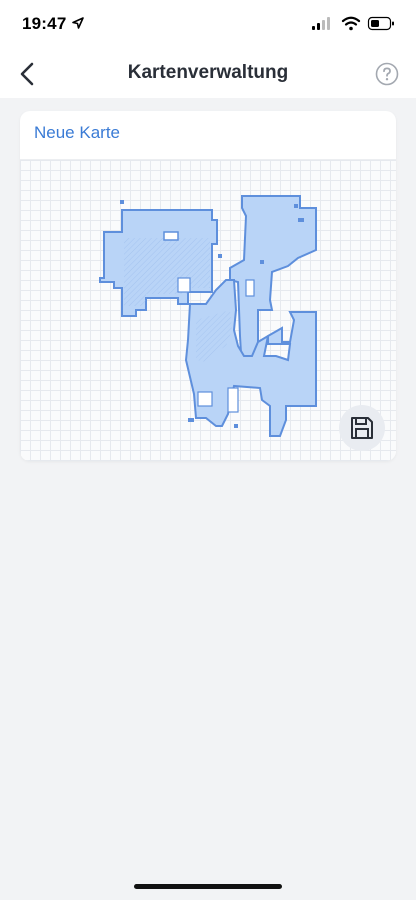 The height and width of the screenshot is (900, 416). What do you see at coordinates (44, 23) in the screenshot?
I see `status-time: 19:47` at bounding box center [44, 23].